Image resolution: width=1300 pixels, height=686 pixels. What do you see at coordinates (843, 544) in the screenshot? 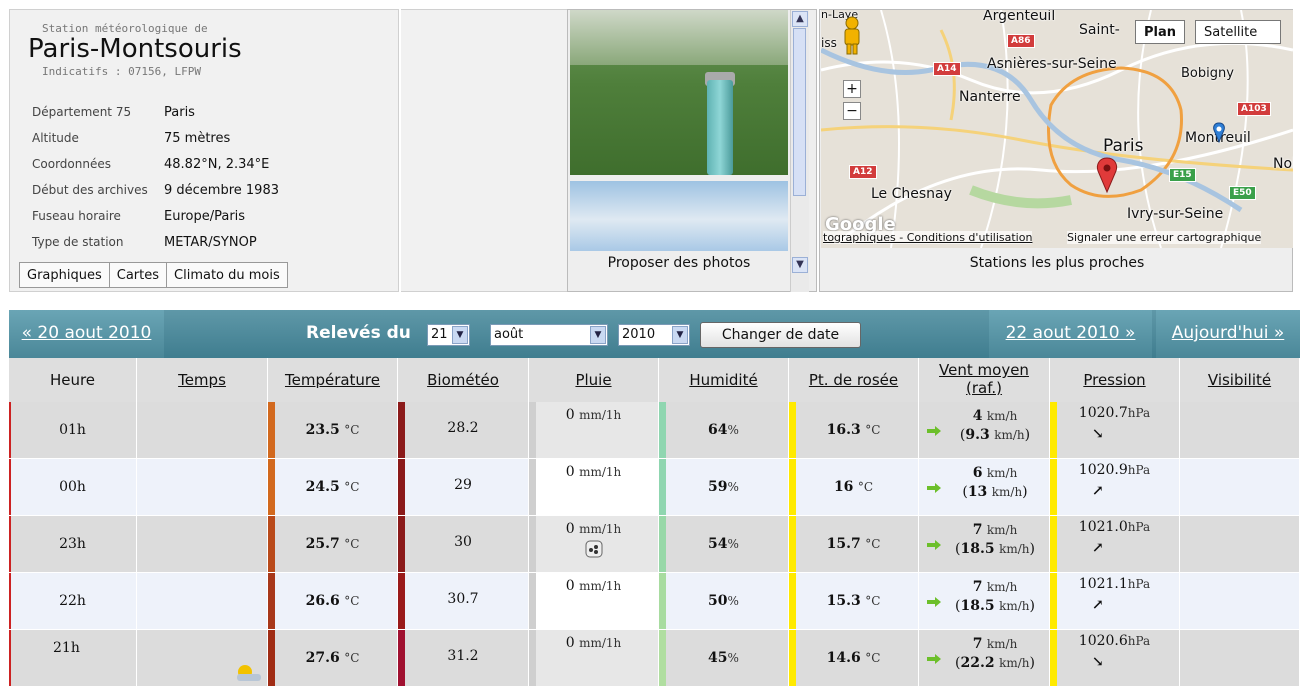
I see `dewpoint-value: 15.7` at bounding box center [843, 544].